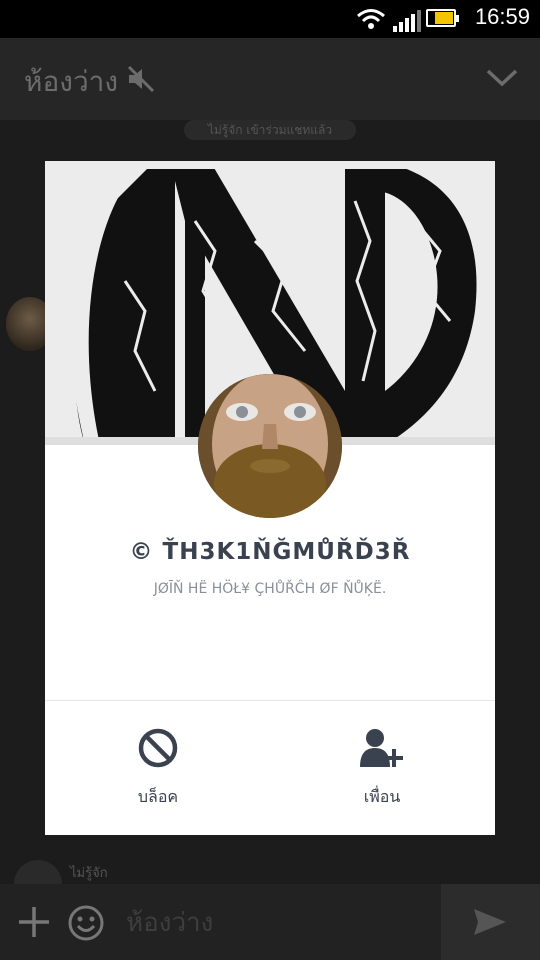  Describe the element at coordinates (270, 552) in the screenshot. I see `profile-display-name: © ŤH3K1ŇĞMŮŘĎ3Ř` at that location.